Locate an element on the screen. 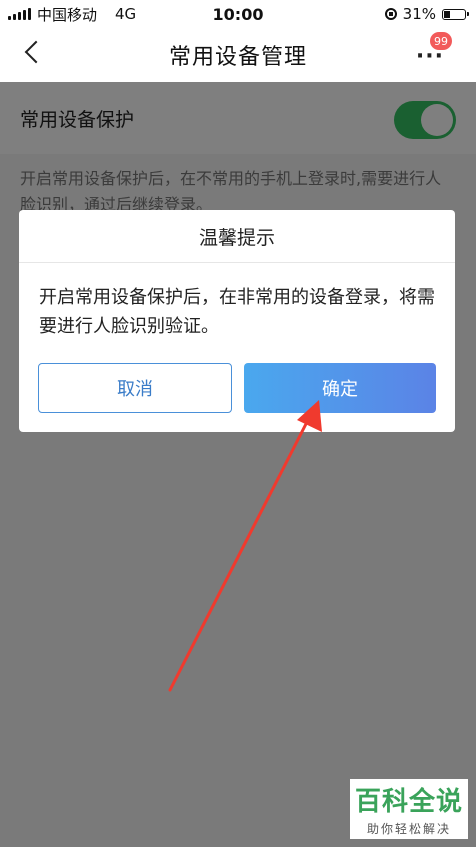  dialog-message: 开启常用设备保护后，在非常用的设备登录，将需要进行人脸识别验证。 is located at coordinates (237, 312).